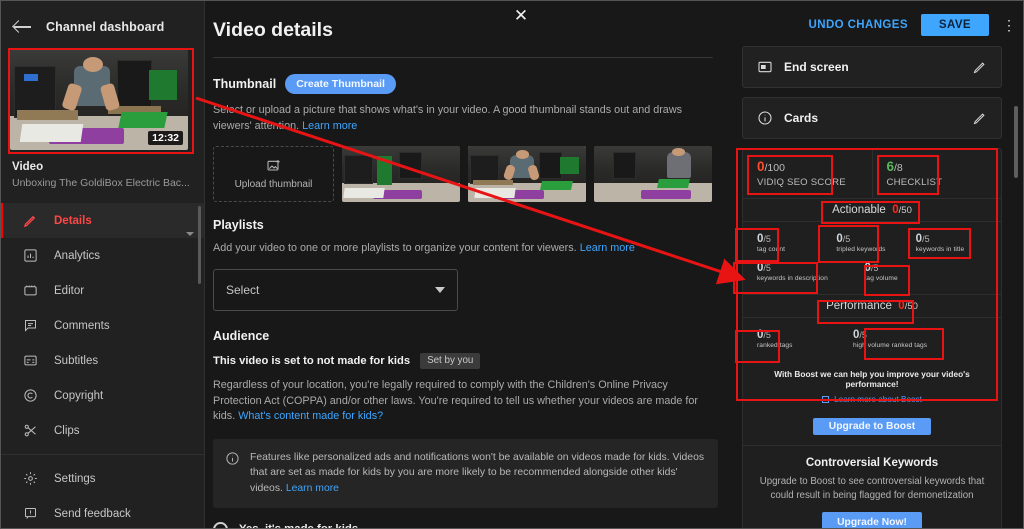 This screenshot has width=1024, height=529. Describe the element at coordinates (450, 360) in the screenshot. I see `set-by-you-badge: Set by you` at that location.